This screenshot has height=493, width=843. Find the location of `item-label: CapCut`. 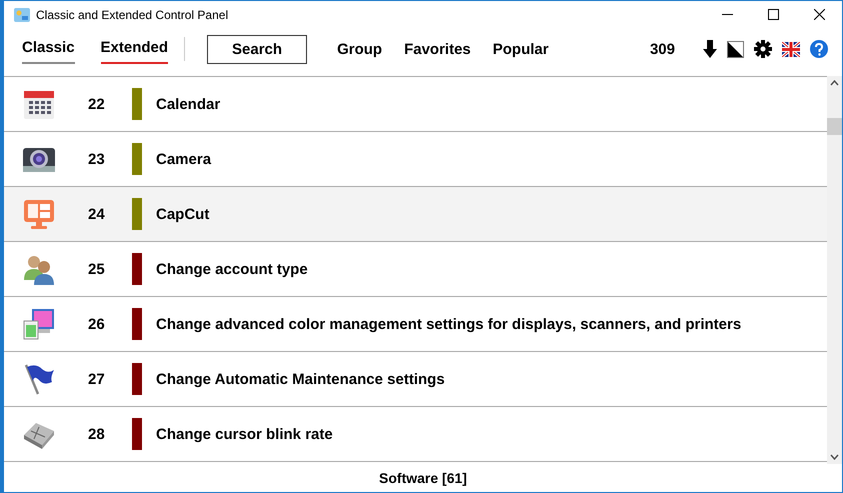

item-label: CapCut is located at coordinates (183, 214).